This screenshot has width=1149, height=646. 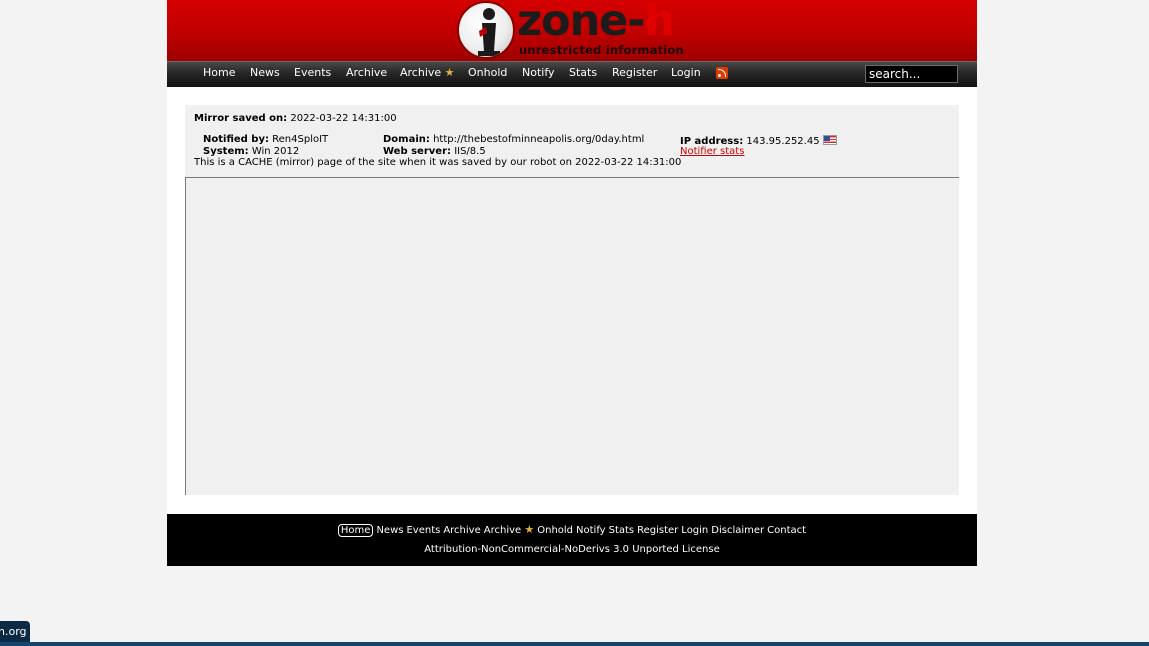 What do you see at coordinates (241, 118) in the screenshot?
I see `mirror-saved-label: Mirror saved on:` at bounding box center [241, 118].